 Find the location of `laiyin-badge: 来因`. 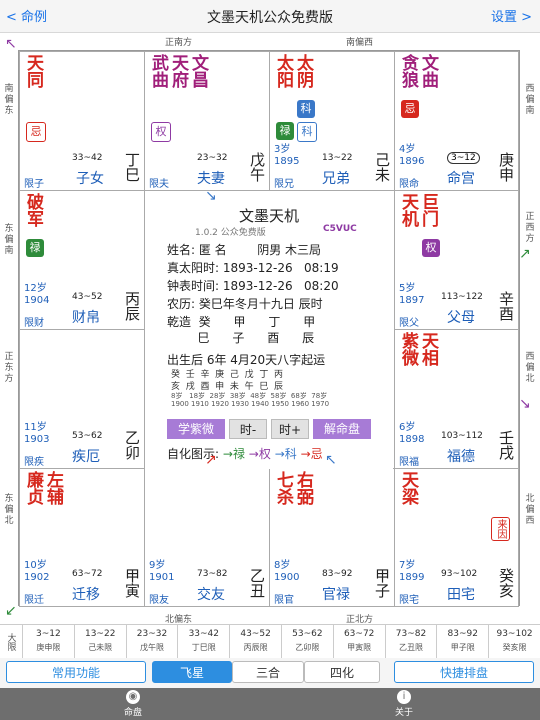

laiyin-badge: 来因 is located at coordinates (500, 529).